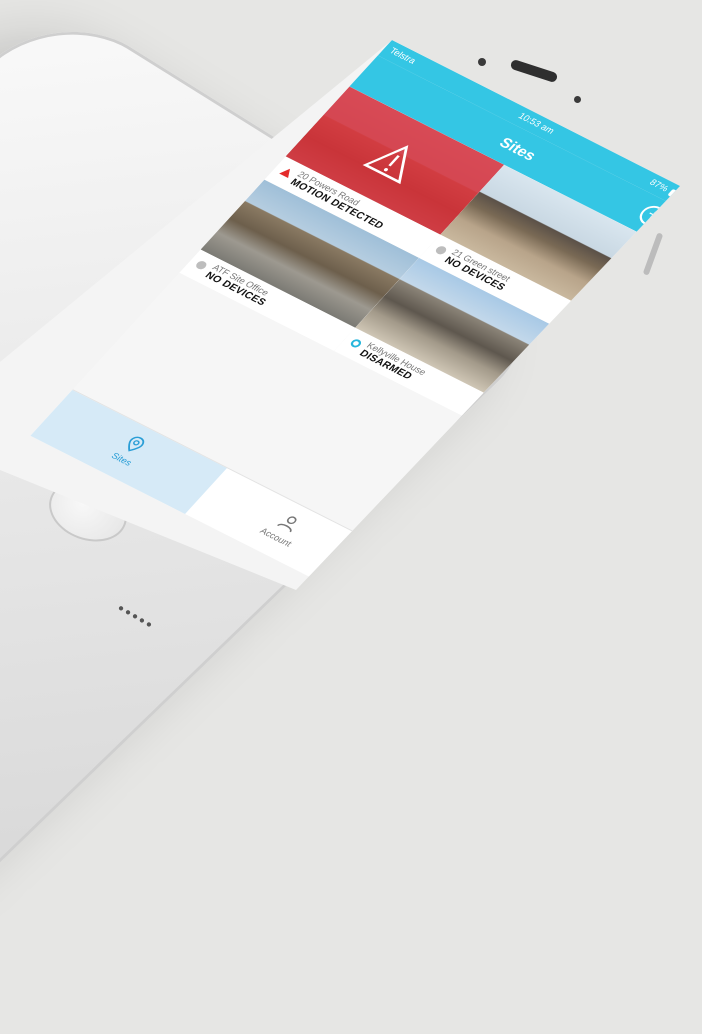 This screenshot has width=702, height=1034. What do you see at coordinates (136, 444) in the screenshot?
I see `location-pin-icon` at bounding box center [136, 444].